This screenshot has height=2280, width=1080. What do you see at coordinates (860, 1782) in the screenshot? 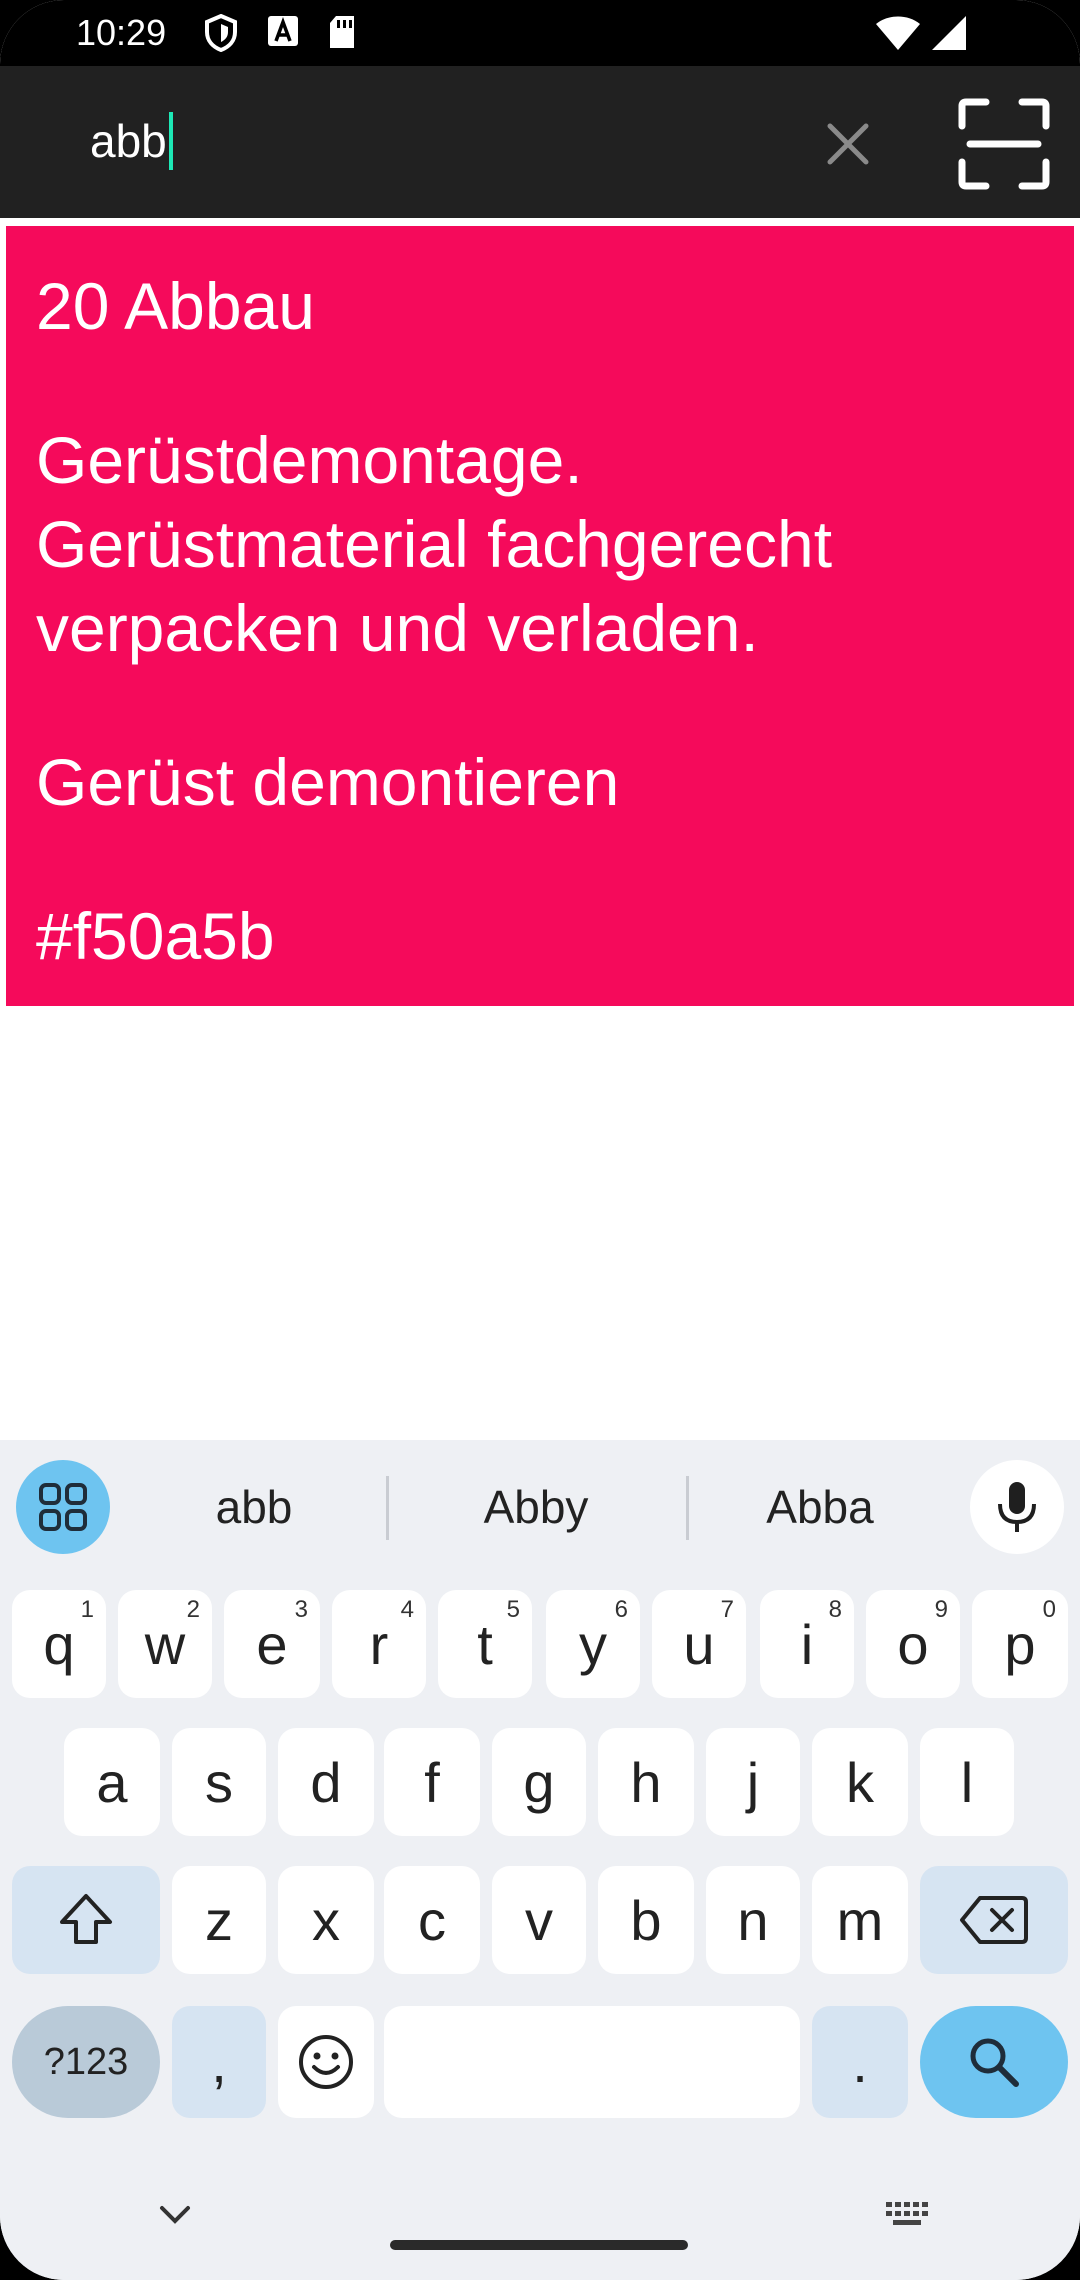
I see `key-k: k` at bounding box center [860, 1782].